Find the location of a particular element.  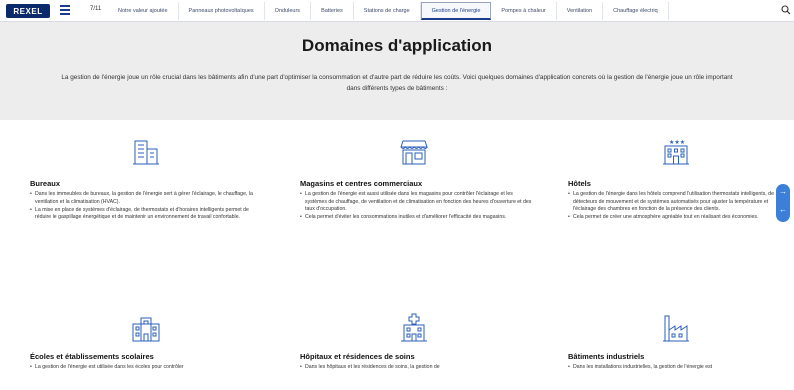

tab-stations-de-charge: Stations de charge is located at coordinates (387, 11).